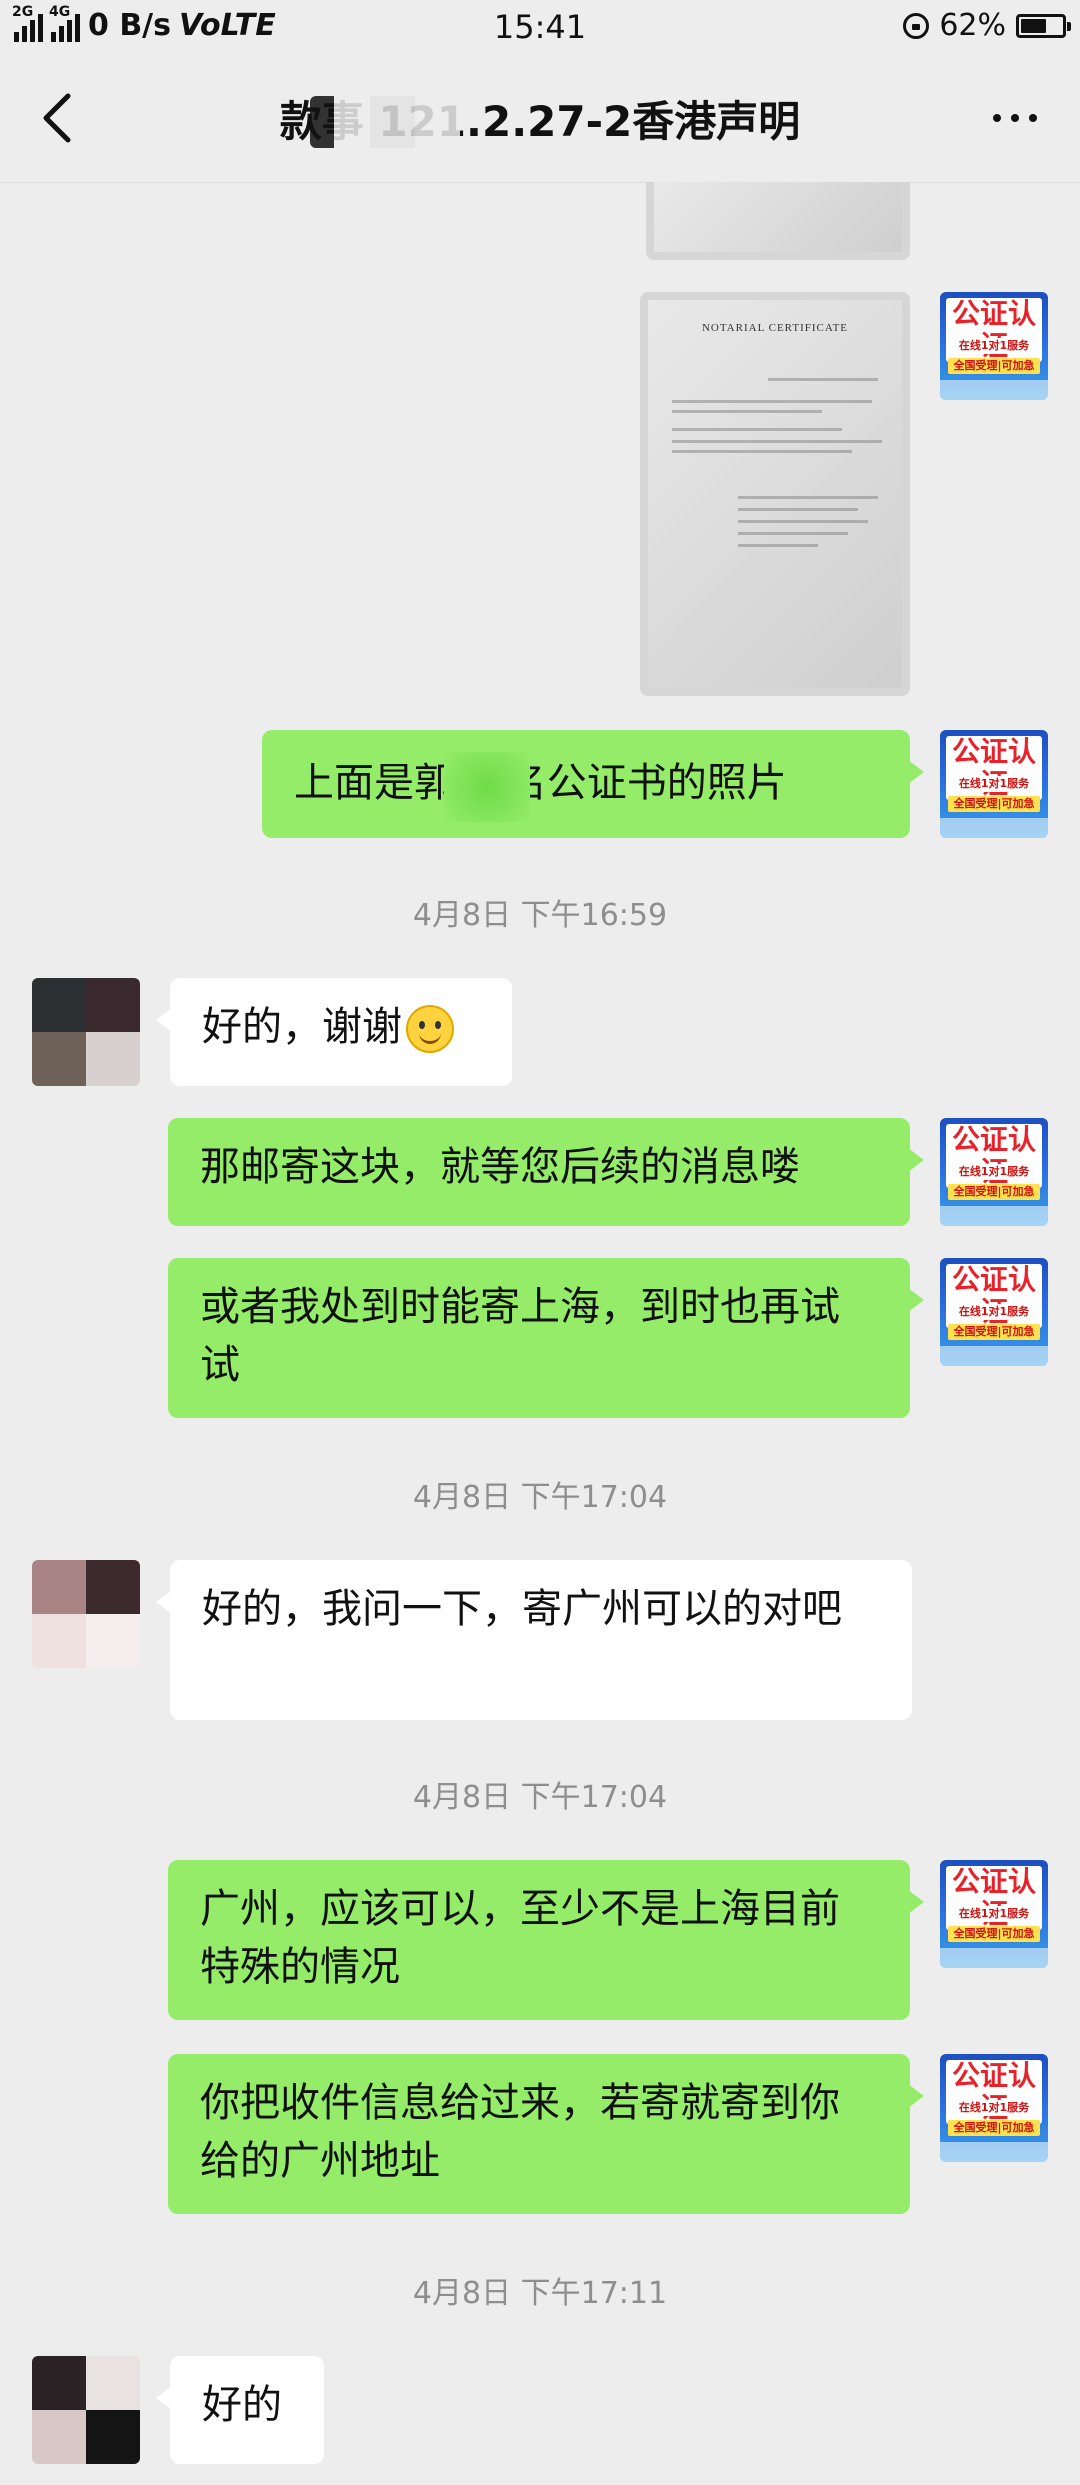  Describe the element at coordinates (778, 217) in the screenshot. I see `document-photo` at that location.